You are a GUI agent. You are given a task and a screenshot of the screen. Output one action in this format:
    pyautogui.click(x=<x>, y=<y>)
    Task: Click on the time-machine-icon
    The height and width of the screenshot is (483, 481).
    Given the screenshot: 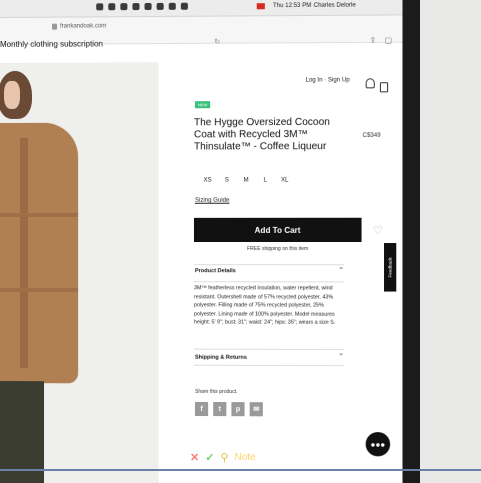 What is the action you would take?
    pyautogui.click(x=112, y=7)
    